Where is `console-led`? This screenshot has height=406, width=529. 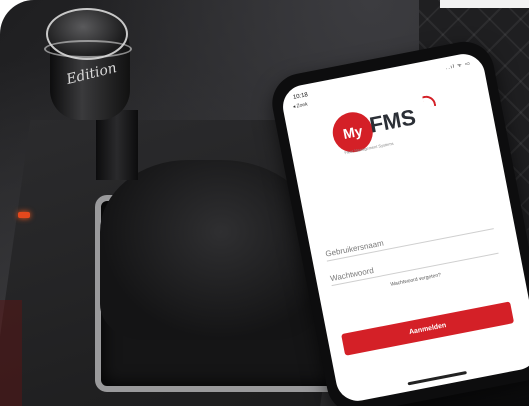
console-led is located at coordinates (24, 215).